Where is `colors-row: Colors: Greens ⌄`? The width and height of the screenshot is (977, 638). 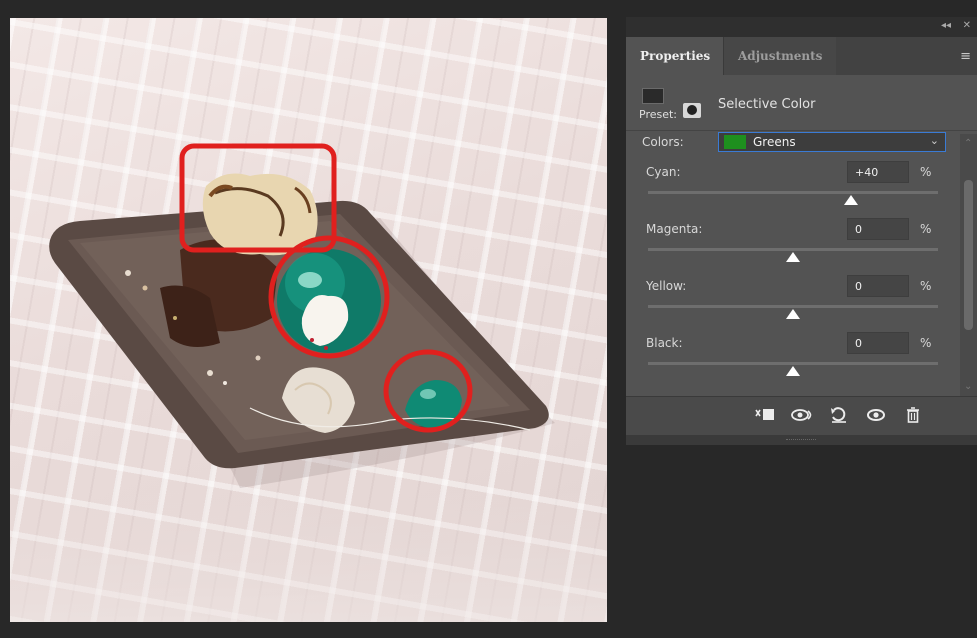
colors-row: Colors: Greens ⌄ is located at coordinates (801, 142).